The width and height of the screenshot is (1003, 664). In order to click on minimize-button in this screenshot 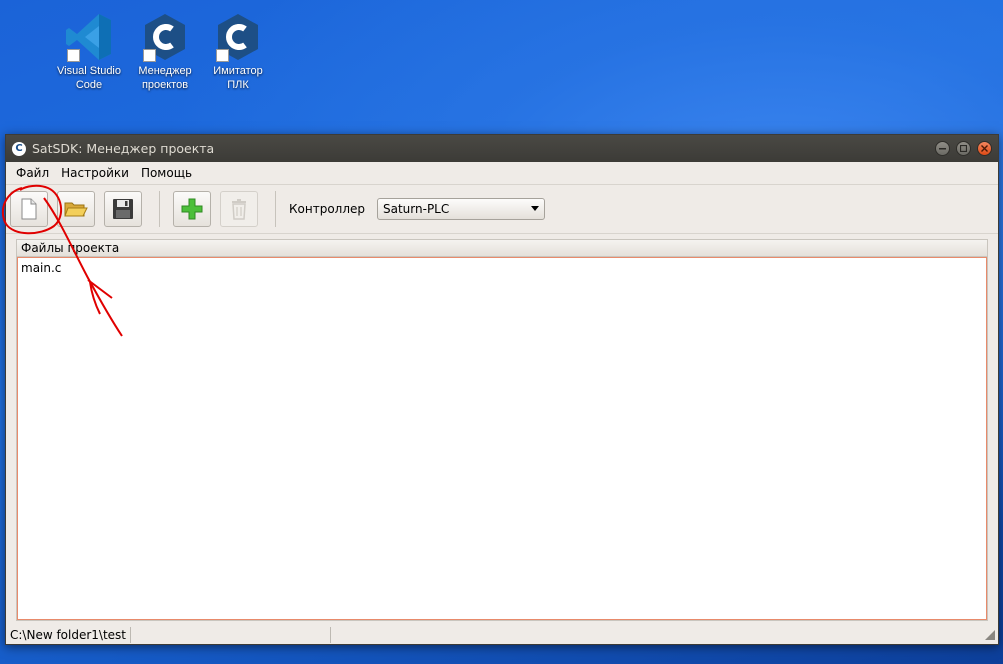, I will do `click(942, 148)`.